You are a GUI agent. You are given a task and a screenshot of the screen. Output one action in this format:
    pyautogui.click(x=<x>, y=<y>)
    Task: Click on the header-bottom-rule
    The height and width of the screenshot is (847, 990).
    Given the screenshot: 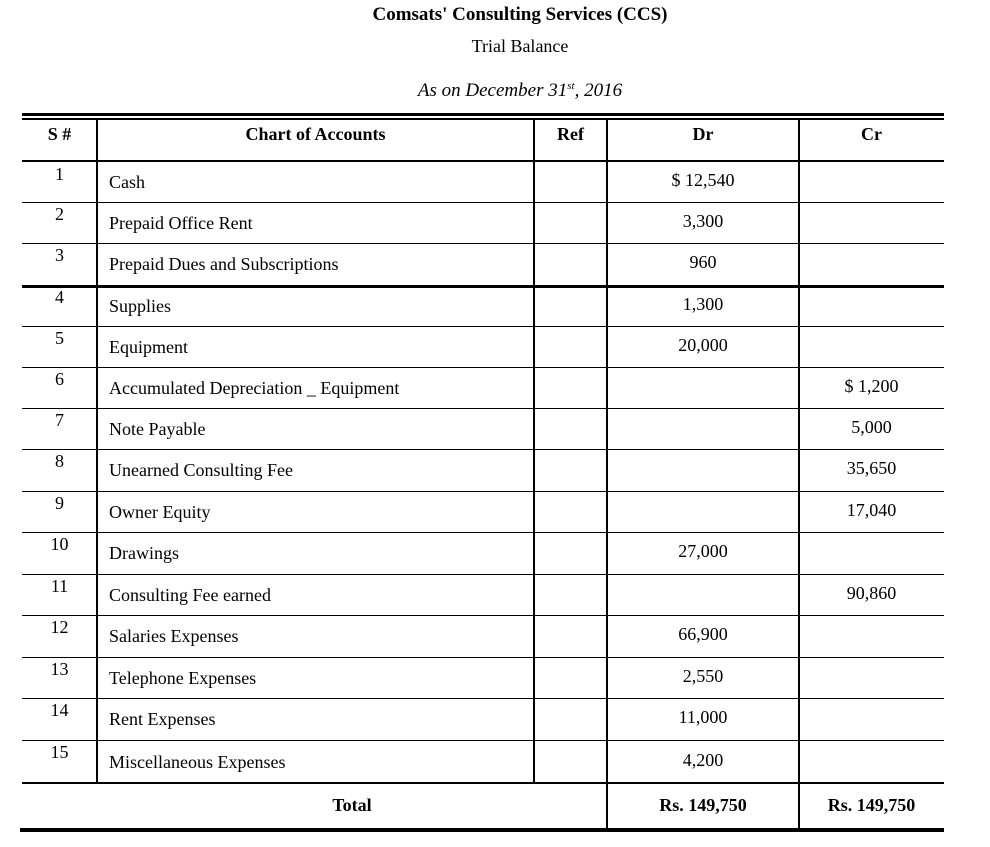 What is the action you would take?
    pyautogui.click(x=483, y=161)
    